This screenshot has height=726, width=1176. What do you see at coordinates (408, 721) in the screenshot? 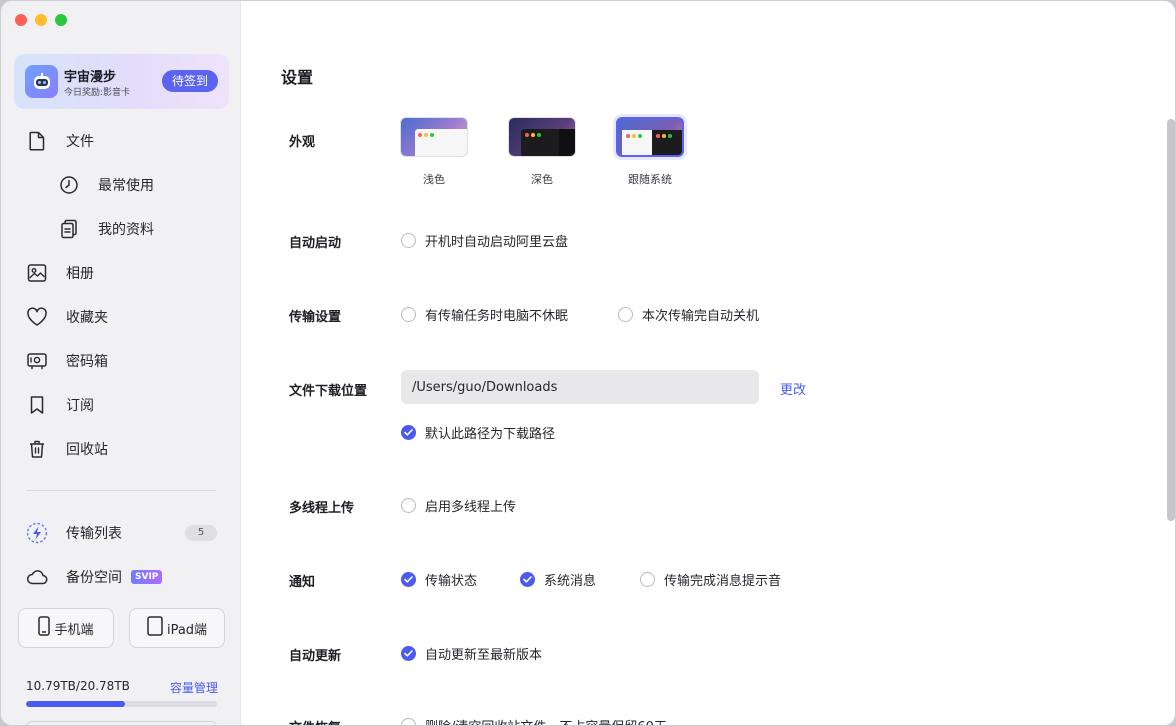
I see `file-recovery-radio` at bounding box center [408, 721].